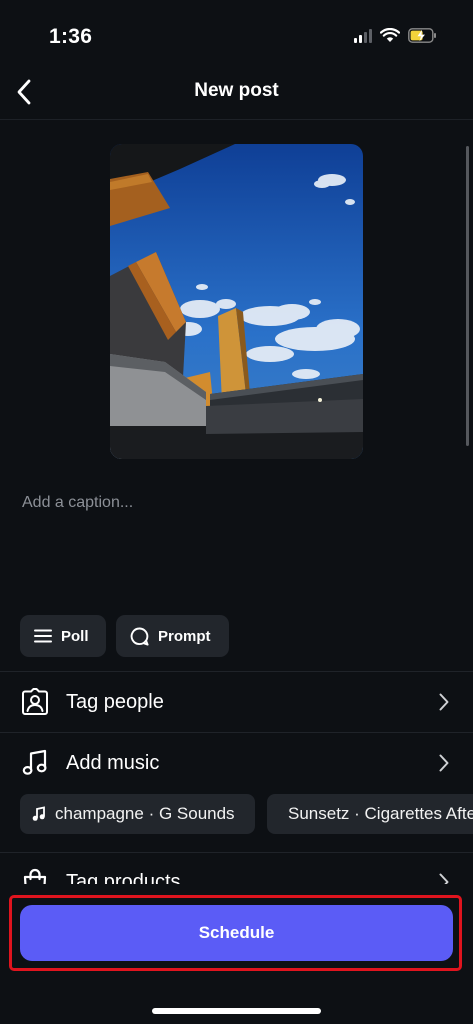 This screenshot has height=1024, width=473. I want to click on prompt-label: Prompt, so click(184, 636).